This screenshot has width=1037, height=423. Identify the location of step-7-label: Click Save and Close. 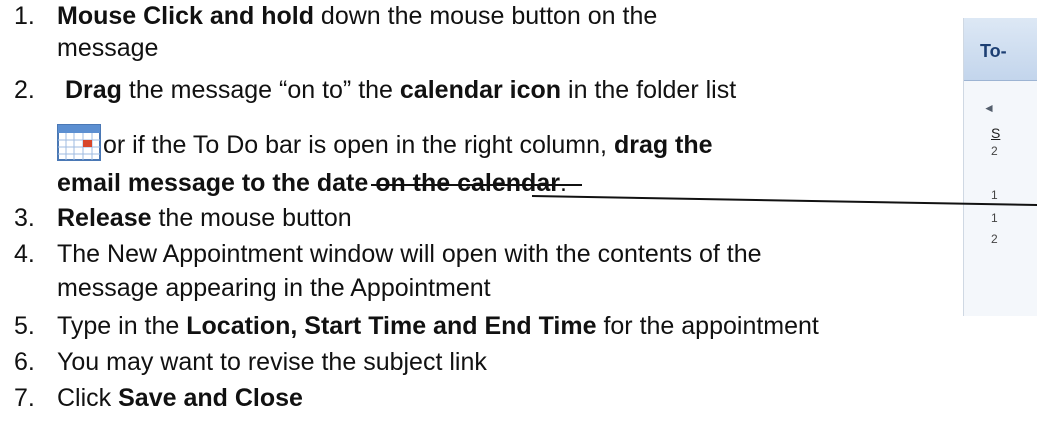
(180, 398).